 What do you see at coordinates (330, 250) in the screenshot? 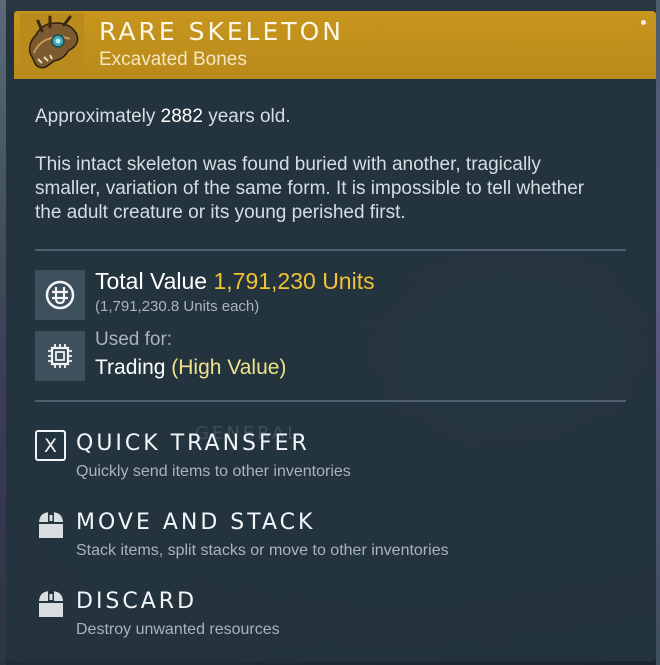
I see `divider-top` at bounding box center [330, 250].